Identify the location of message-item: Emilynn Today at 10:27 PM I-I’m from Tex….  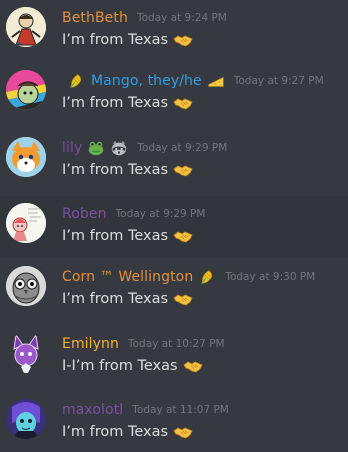
(174, 357).